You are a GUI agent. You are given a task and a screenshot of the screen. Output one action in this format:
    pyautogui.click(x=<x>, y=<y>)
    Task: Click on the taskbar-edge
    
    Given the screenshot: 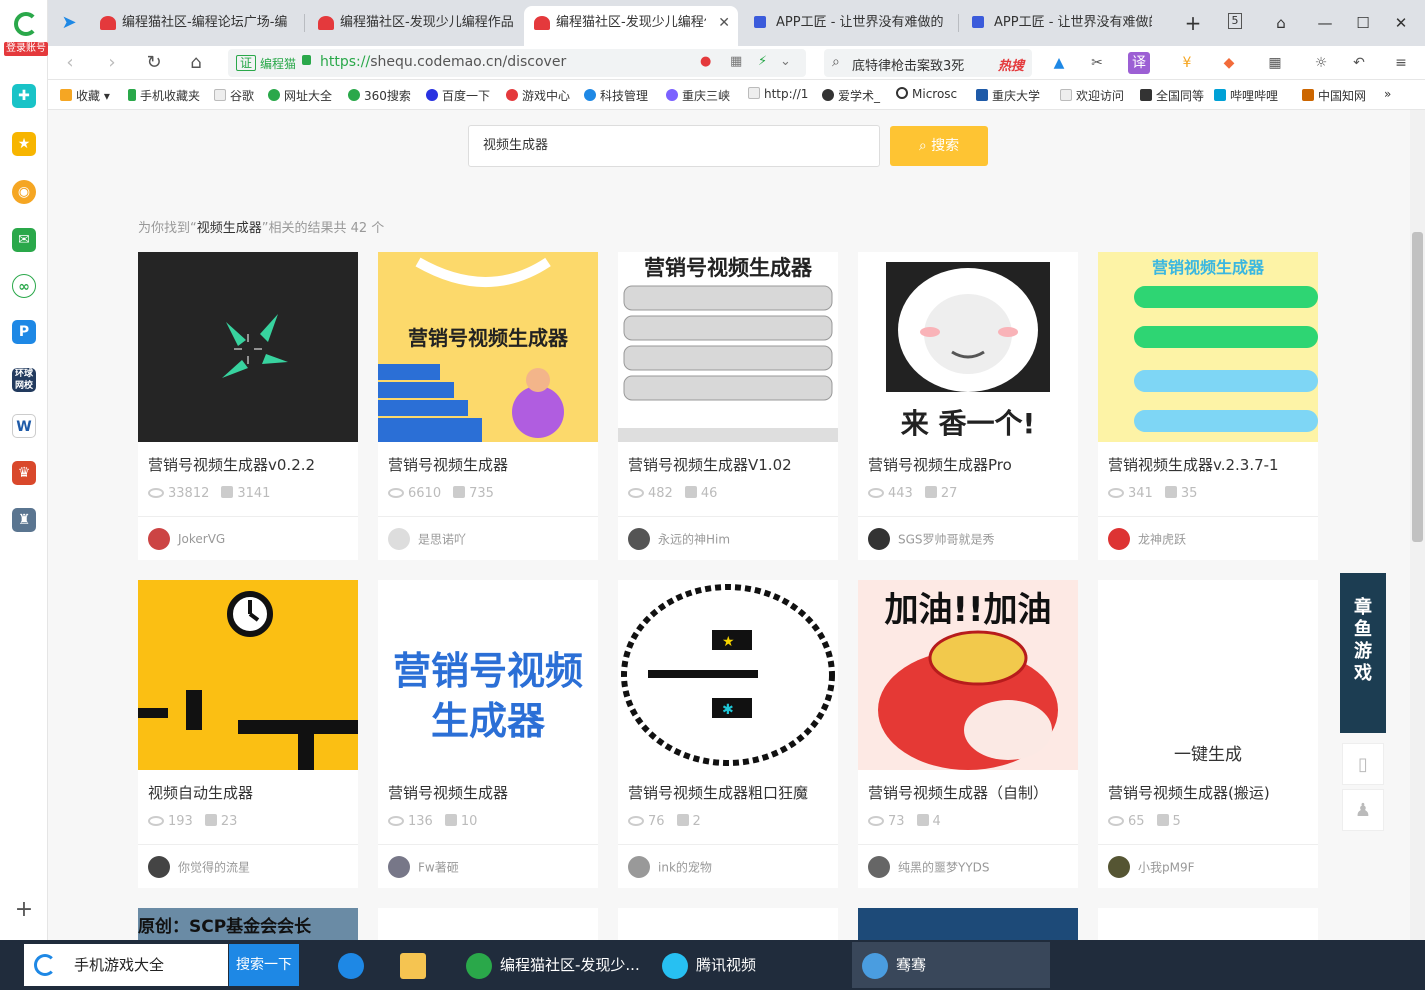 What is the action you would take?
    pyautogui.click(x=355, y=965)
    